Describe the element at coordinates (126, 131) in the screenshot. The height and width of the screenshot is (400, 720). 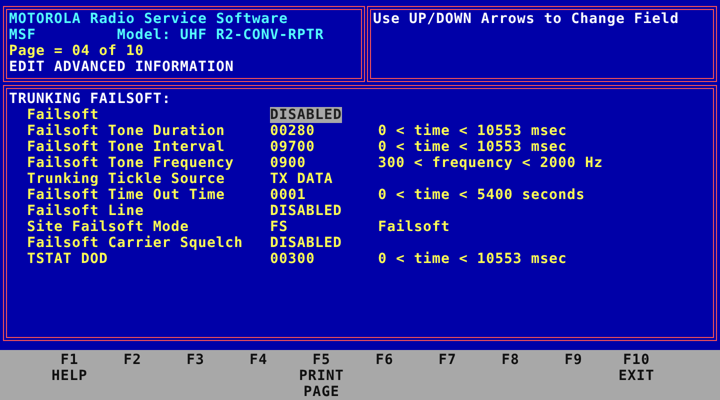
I see `field-label: Failsoft Tone Duration` at that location.